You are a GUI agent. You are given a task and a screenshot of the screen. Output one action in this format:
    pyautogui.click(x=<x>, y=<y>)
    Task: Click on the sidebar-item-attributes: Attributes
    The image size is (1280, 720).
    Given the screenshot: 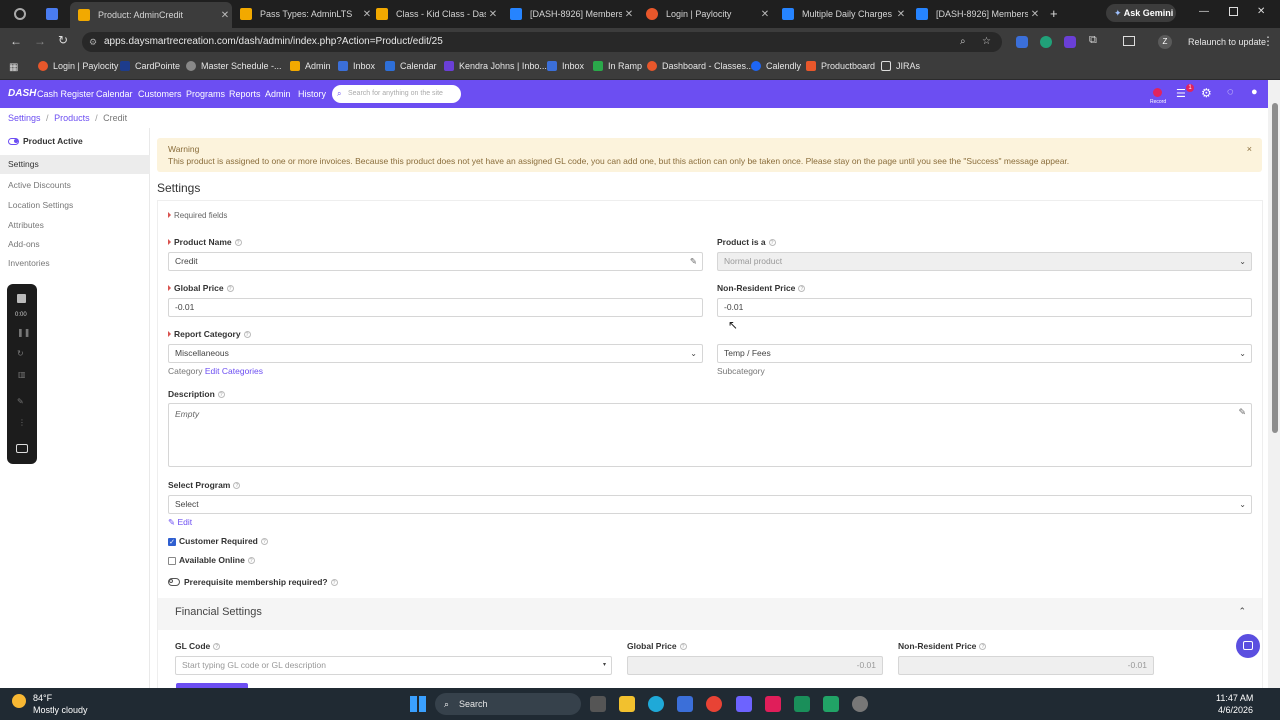 What is the action you would take?
    pyautogui.click(x=26, y=225)
    